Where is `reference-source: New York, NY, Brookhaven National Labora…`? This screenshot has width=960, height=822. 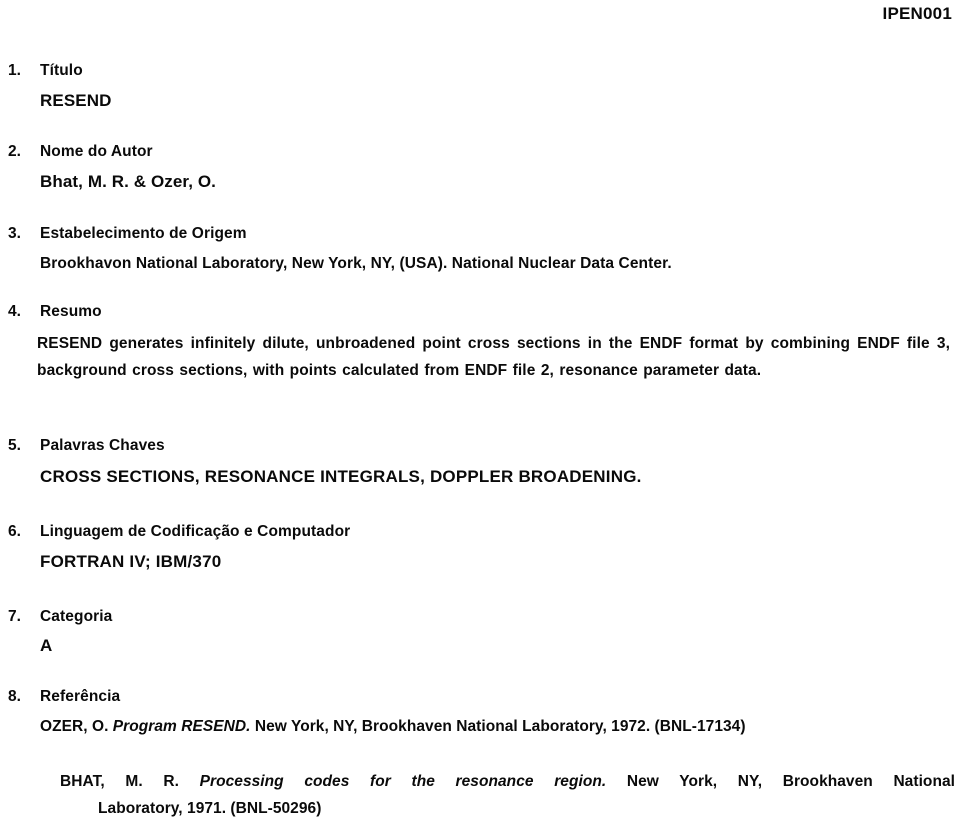 reference-source: New York, NY, Brookhaven National Labora… is located at coordinates (500, 726).